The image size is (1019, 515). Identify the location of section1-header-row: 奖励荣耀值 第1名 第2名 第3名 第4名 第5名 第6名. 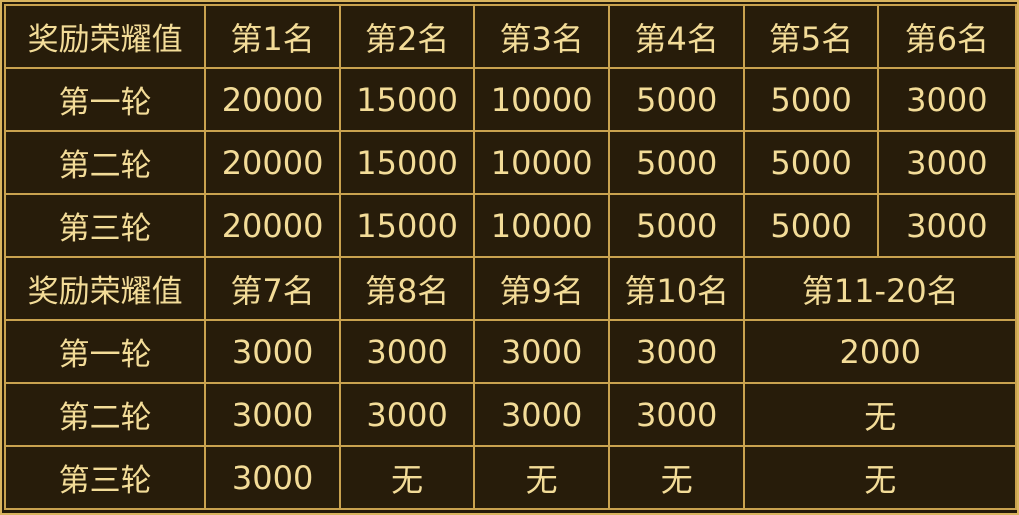
(510, 36).